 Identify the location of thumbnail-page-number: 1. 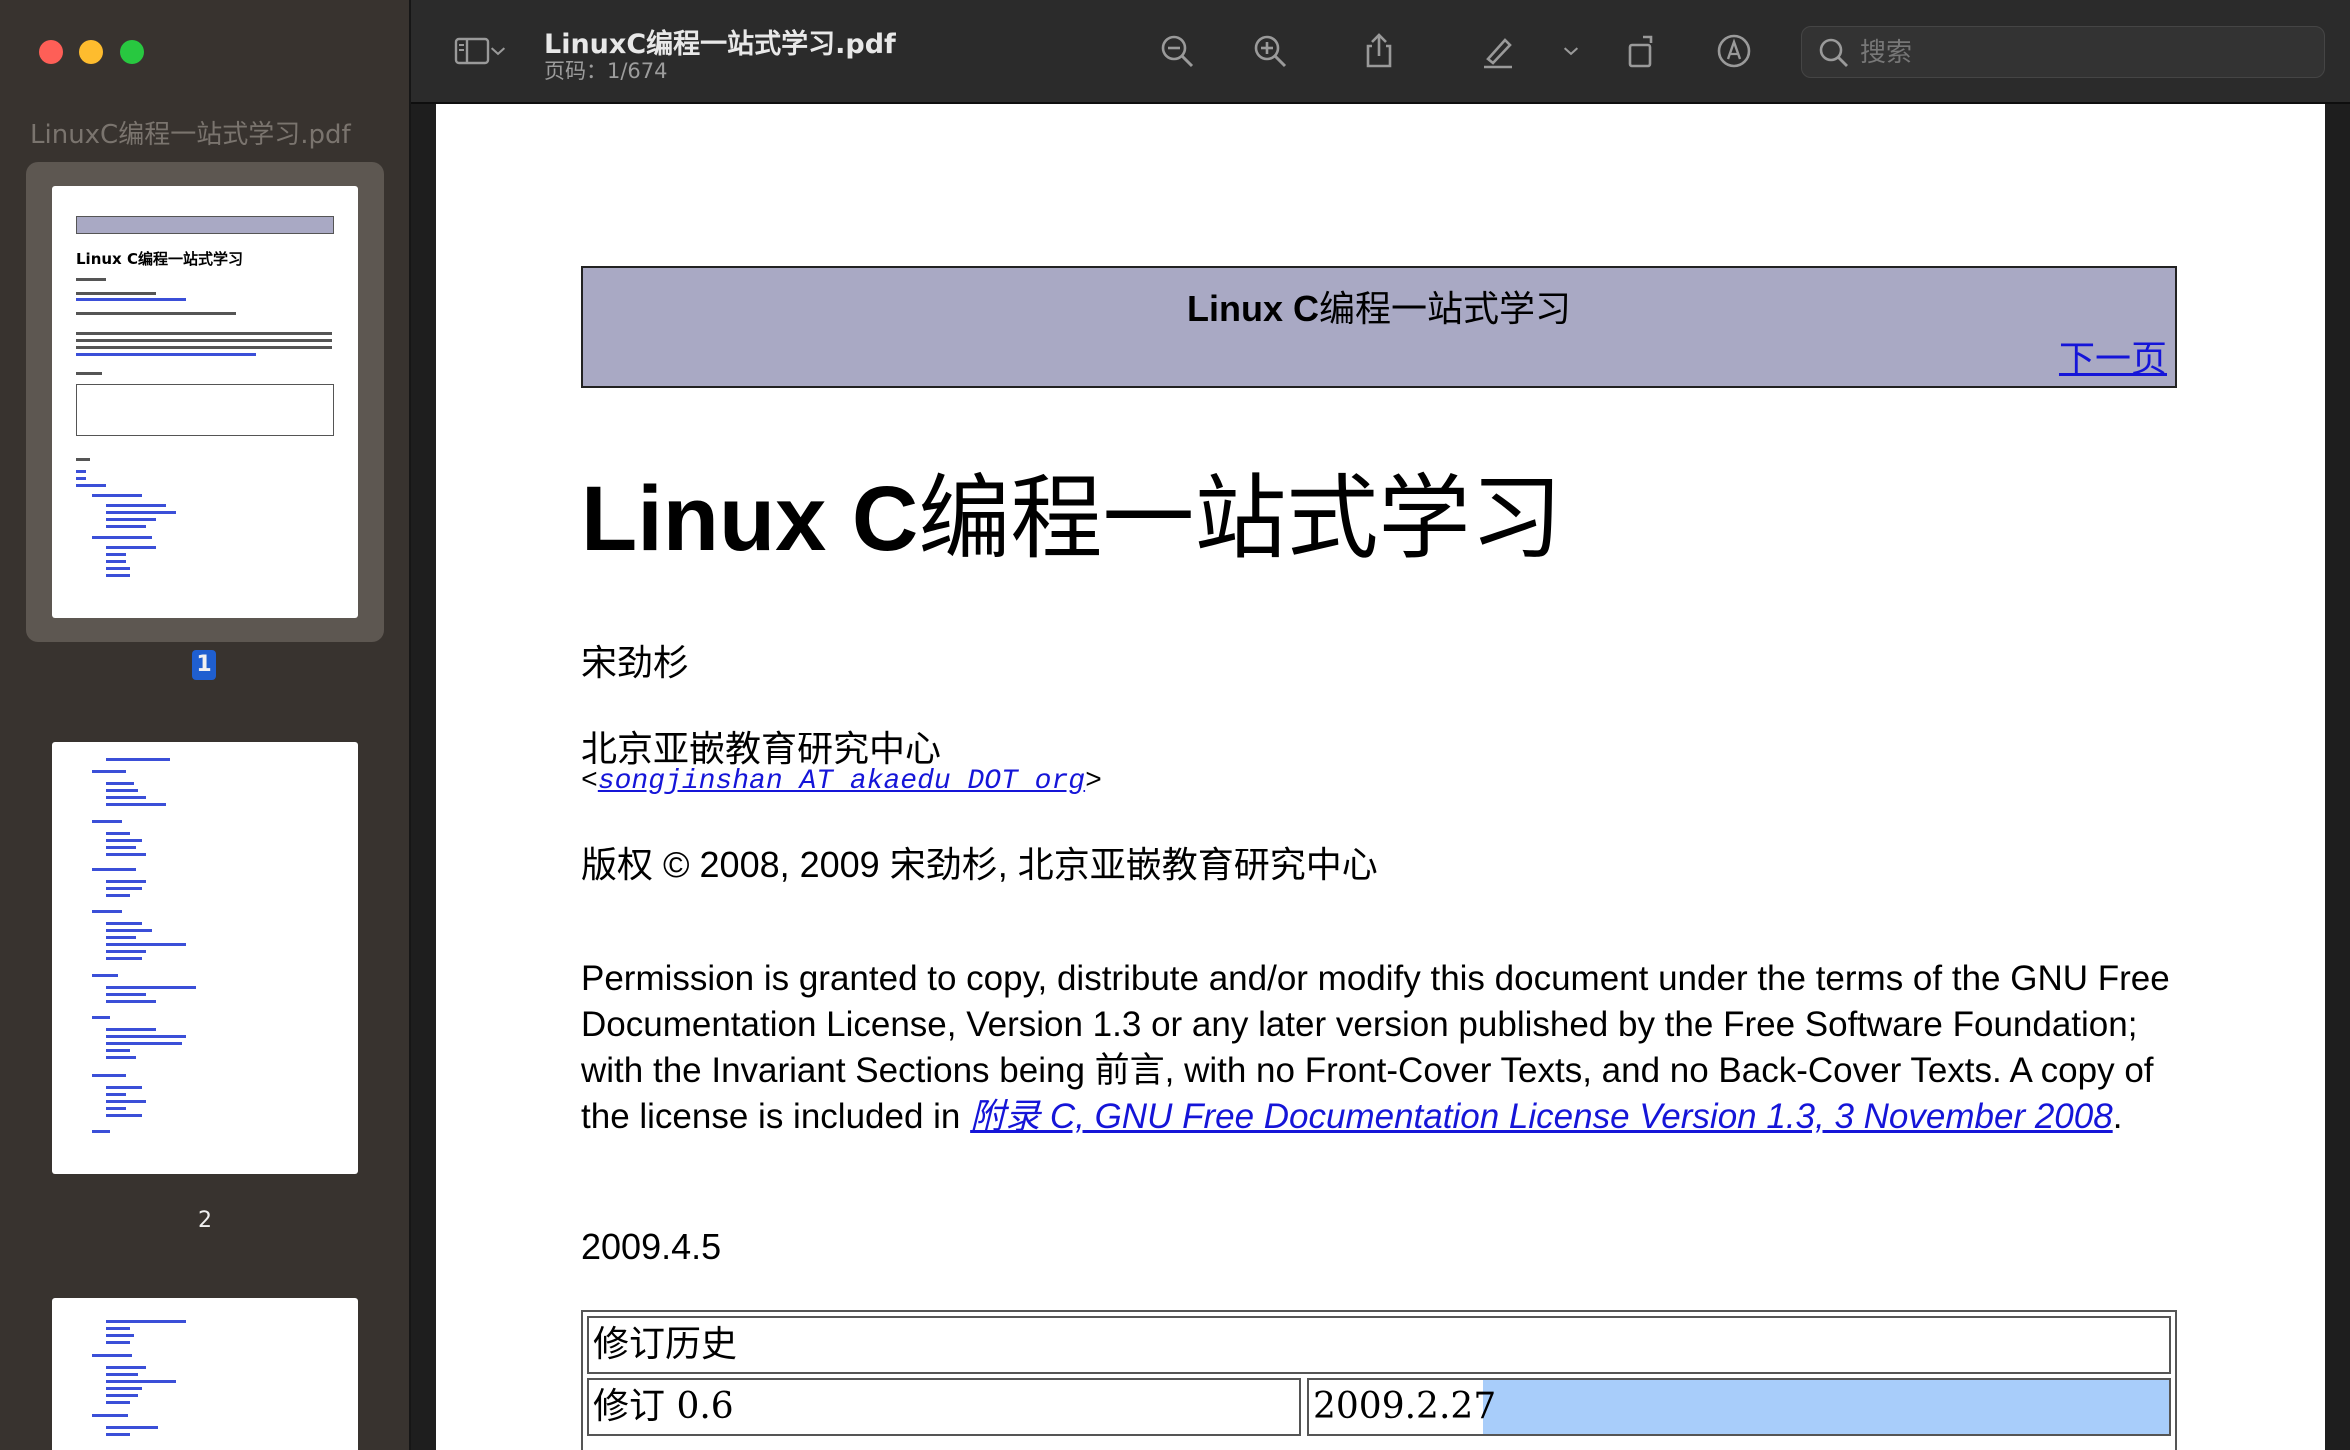
(204, 665).